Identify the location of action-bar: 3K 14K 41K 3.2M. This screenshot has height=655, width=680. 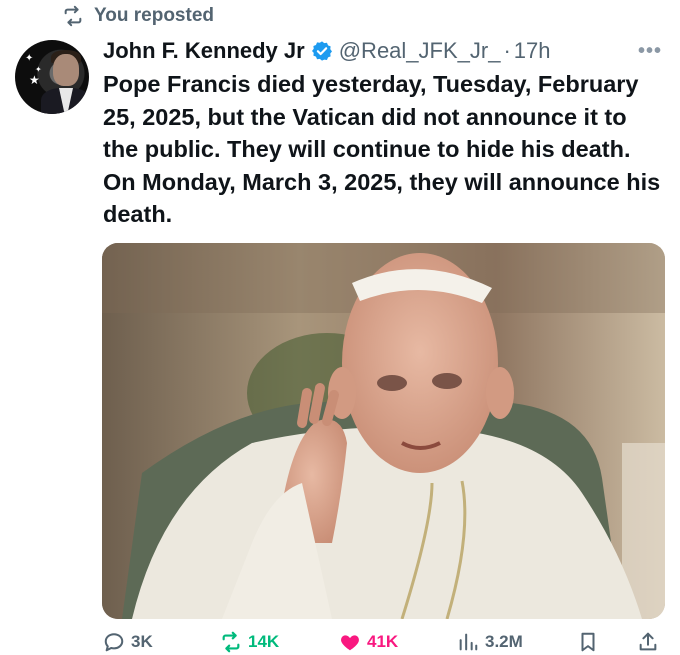
(383, 643).